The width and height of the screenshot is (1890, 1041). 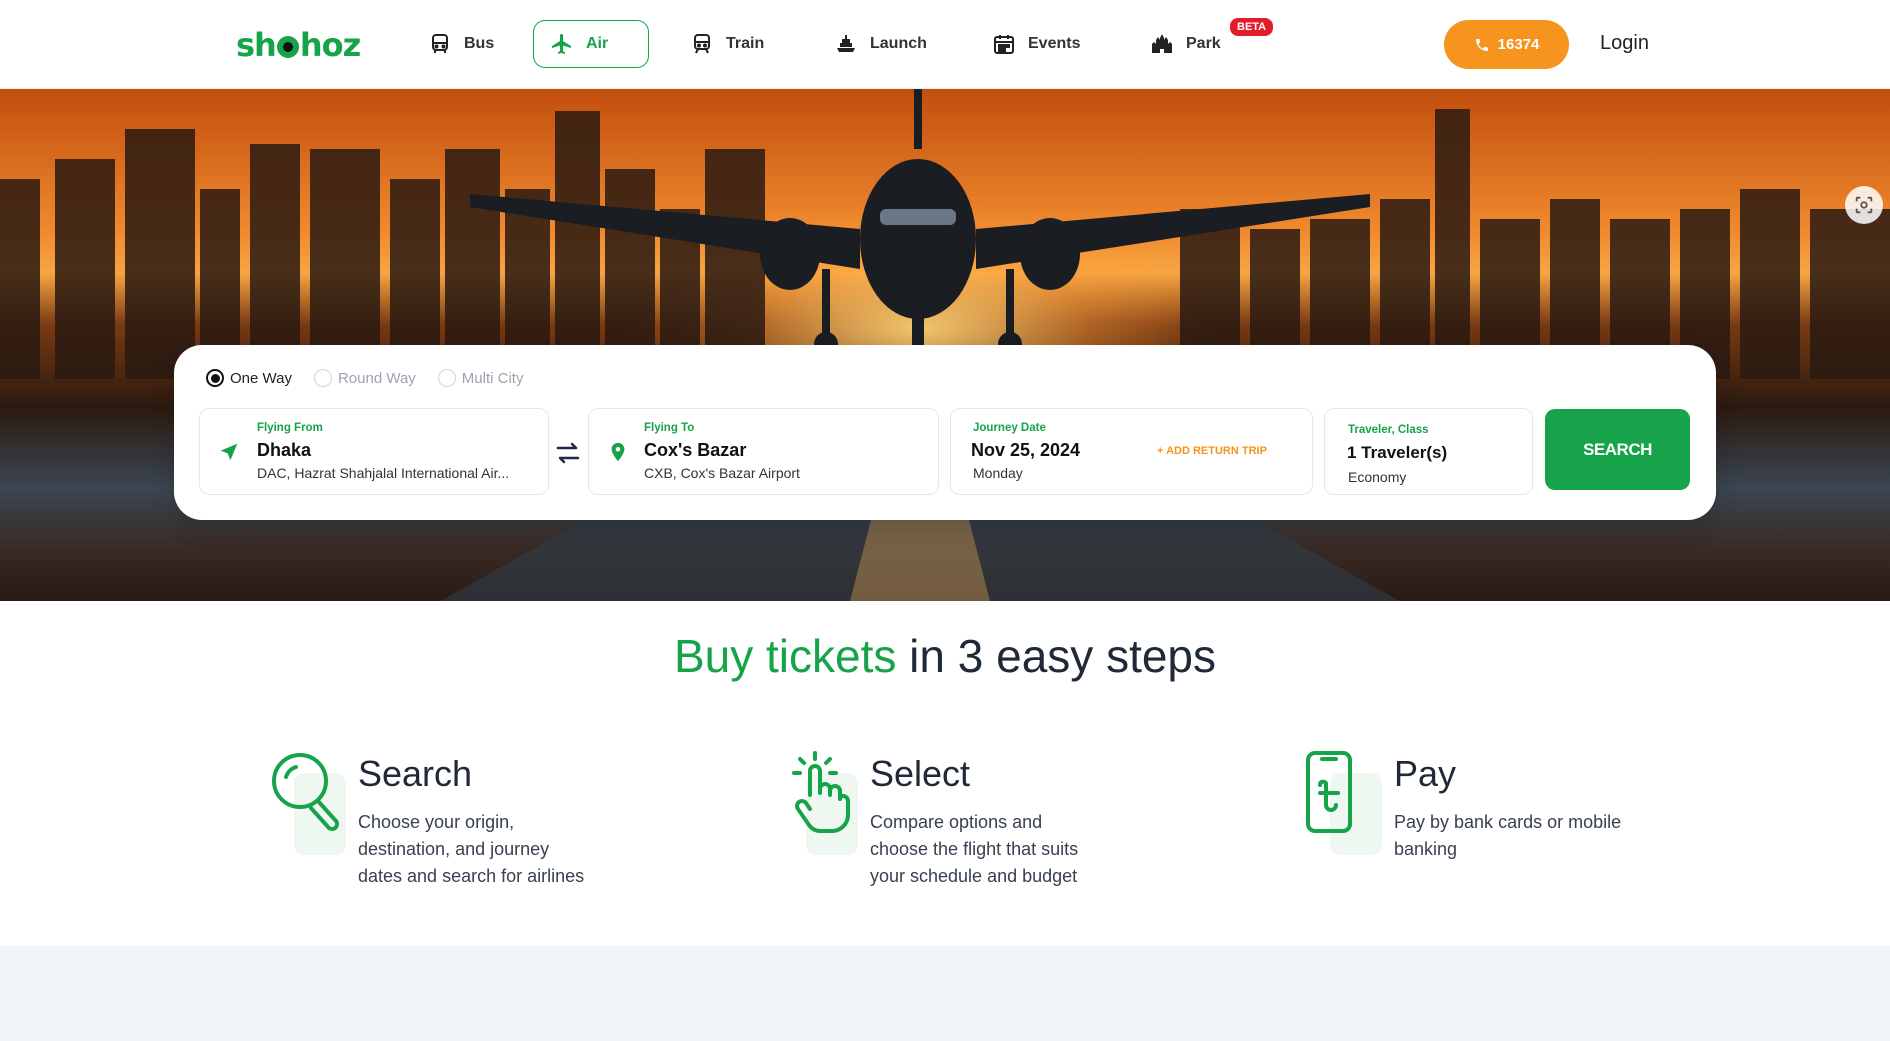 I want to click on navigation-arrow-icon, so click(x=229, y=452).